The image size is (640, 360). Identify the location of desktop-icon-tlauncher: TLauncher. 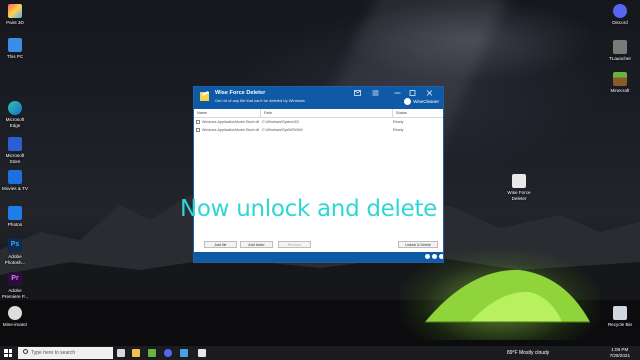
(620, 51).